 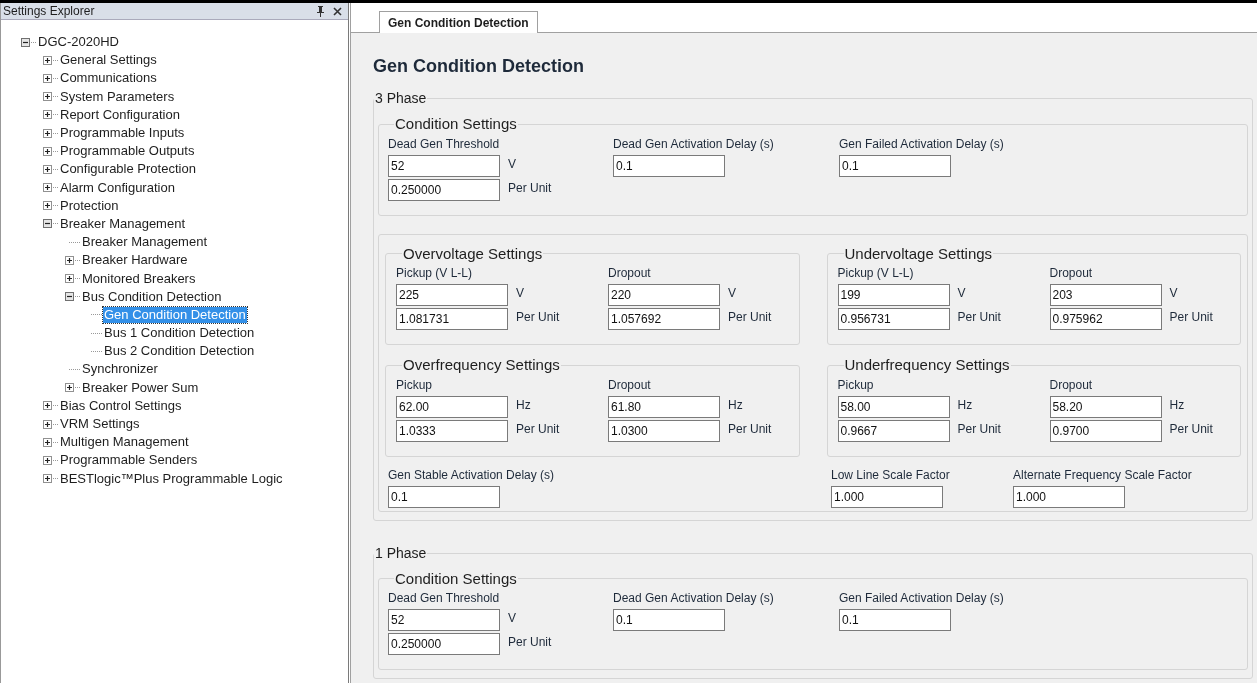 What do you see at coordinates (139, 278) in the screenshot?
I see `tree-item: Monitored Breakers` at bounding box center [139, 278].